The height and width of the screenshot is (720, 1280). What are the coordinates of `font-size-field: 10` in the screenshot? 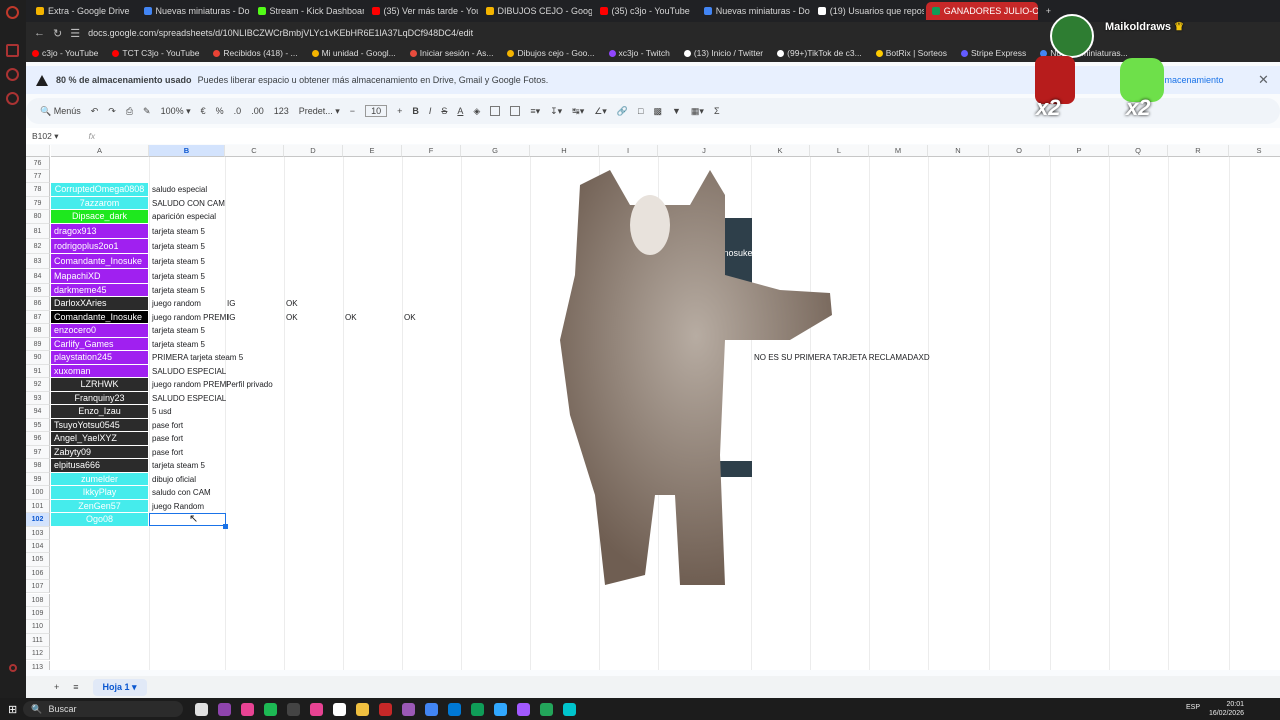 It's located at (376, 111).